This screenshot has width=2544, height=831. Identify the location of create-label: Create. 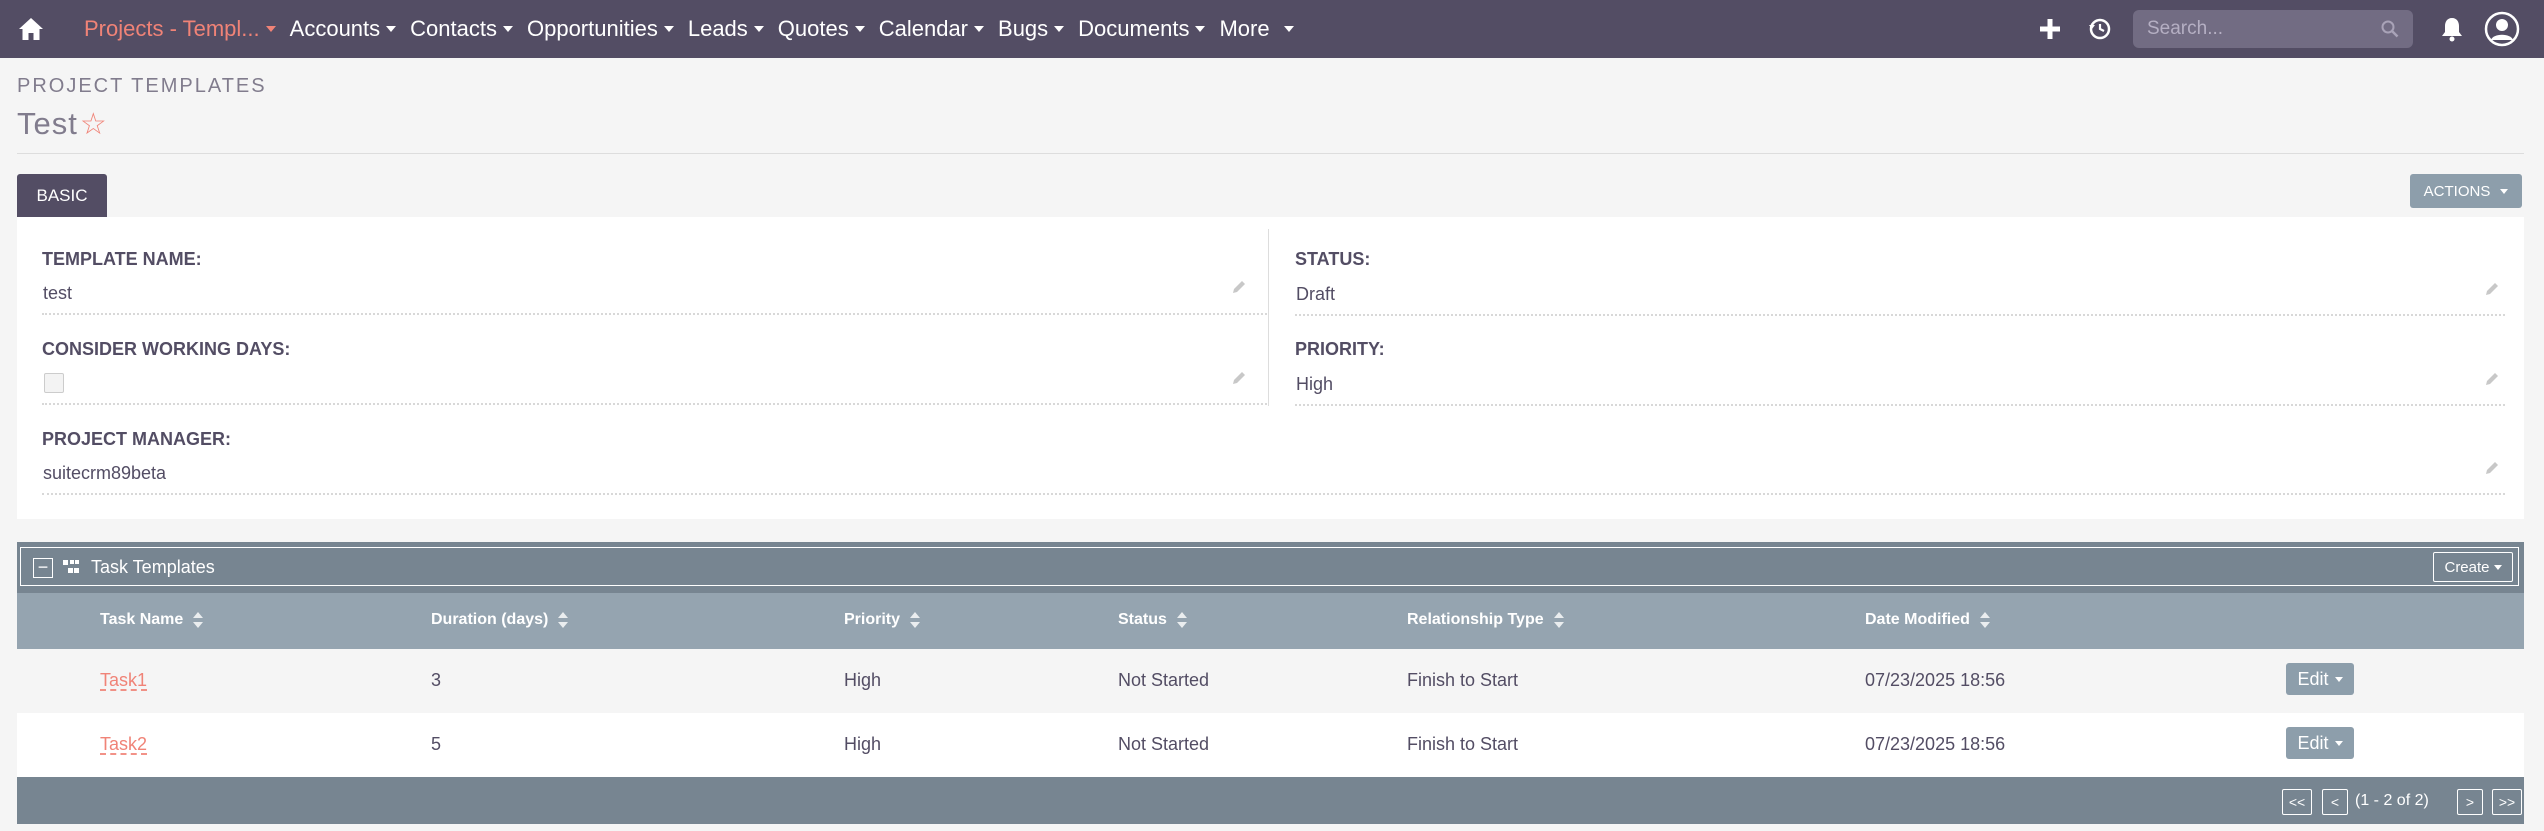
(2467, 567).